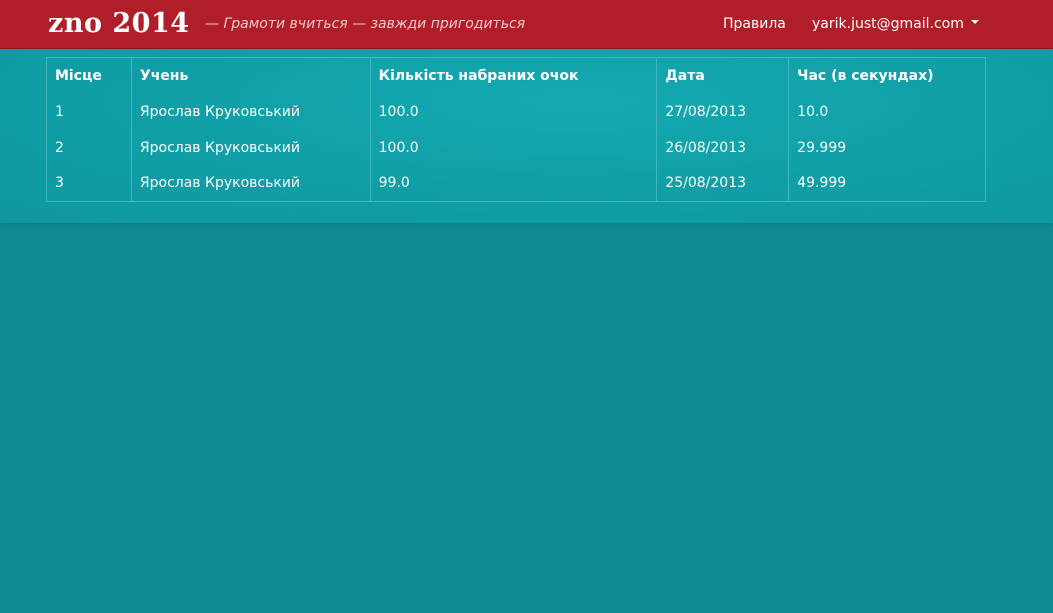  I want to click on cell-time: 29.999, so click(887, 147).